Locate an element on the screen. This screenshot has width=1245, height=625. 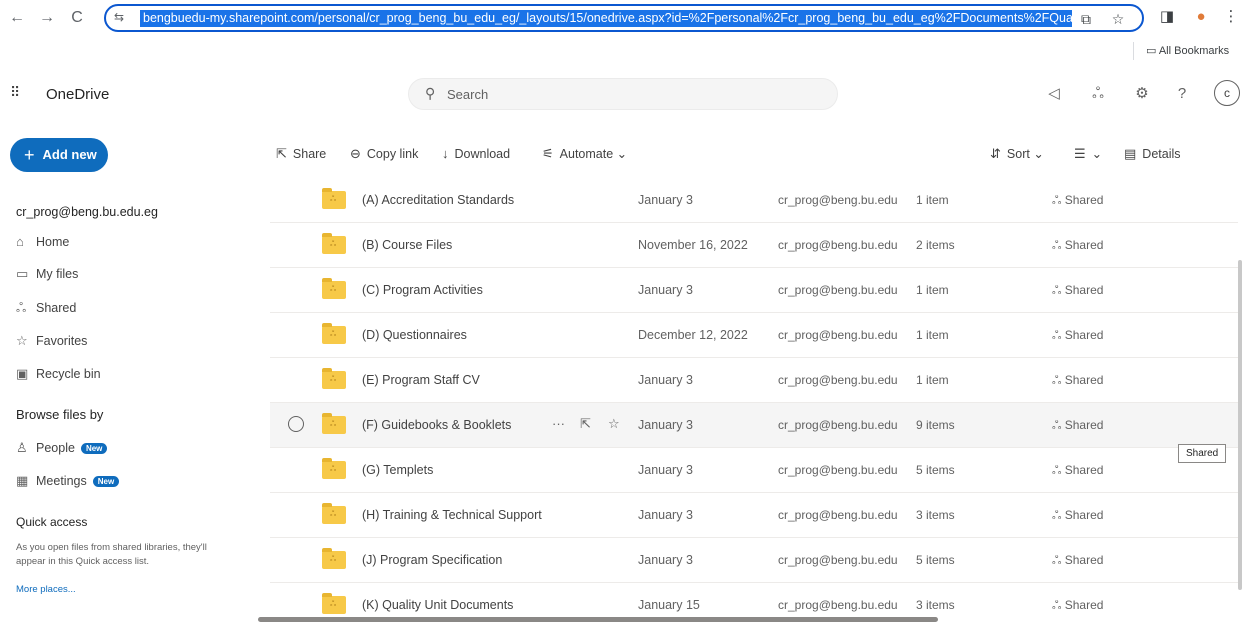
menu-kebab-icon: ⋮ is located at coordinates (1231, 17).